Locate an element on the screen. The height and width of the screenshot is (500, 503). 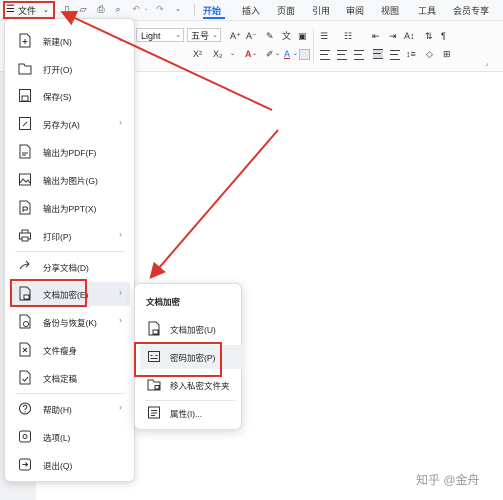
doc-lock-icon is located at coordinates (154, 328).